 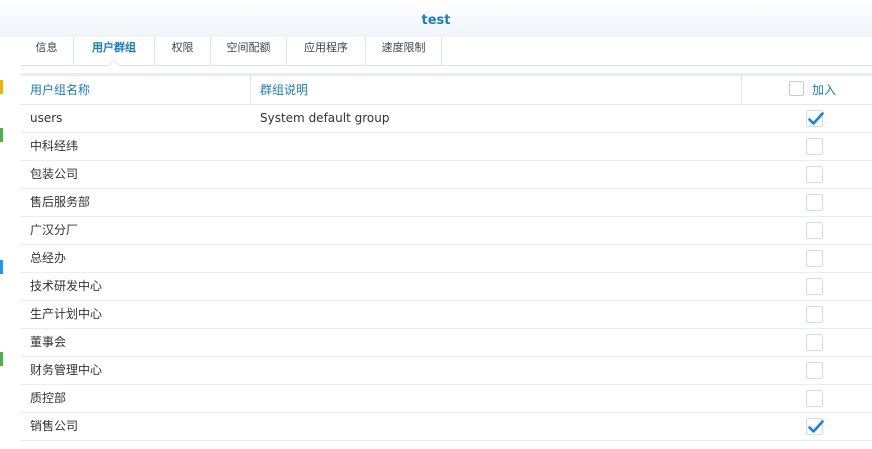 What do you see at coordinates (114, 47) in the screenshot?
I see `tab-label: 用户群组` at bounding box center [114, 47].